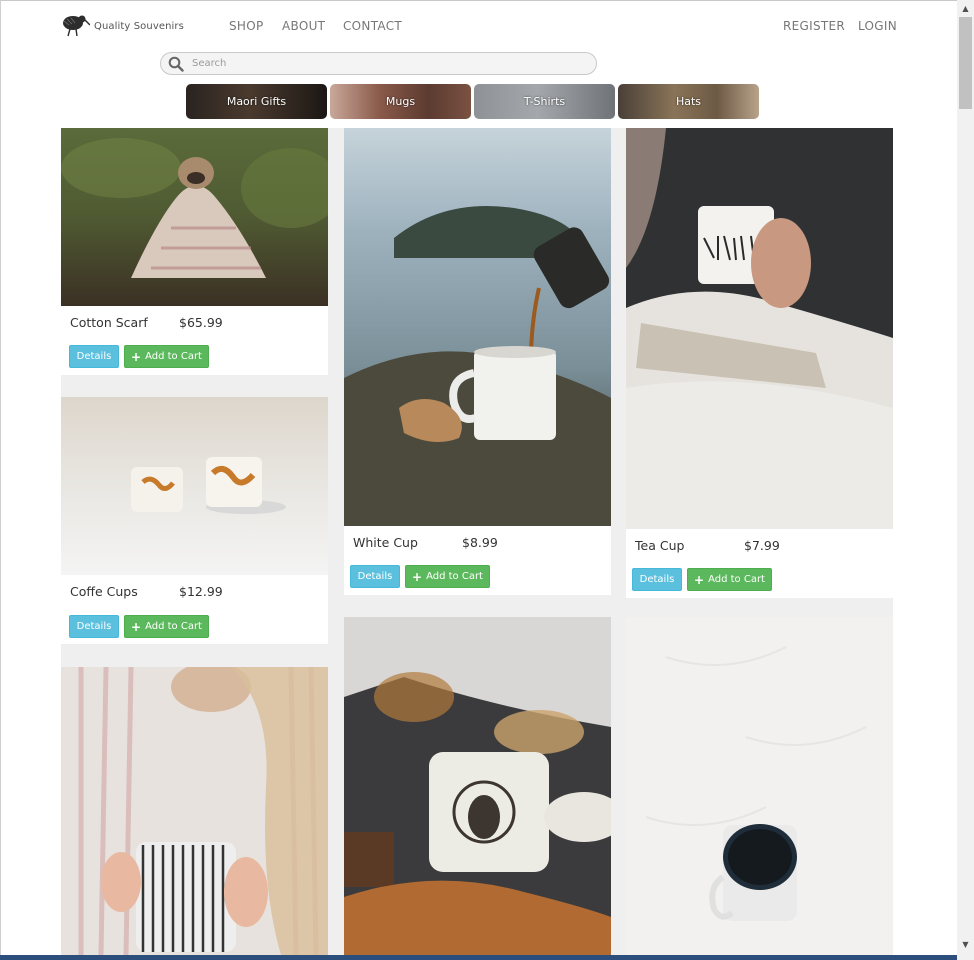 The width and height of the screenshot is (974, 960). Describe the element at coordinates (176, 64) in the screenshot. I see `search-icon` at that location.